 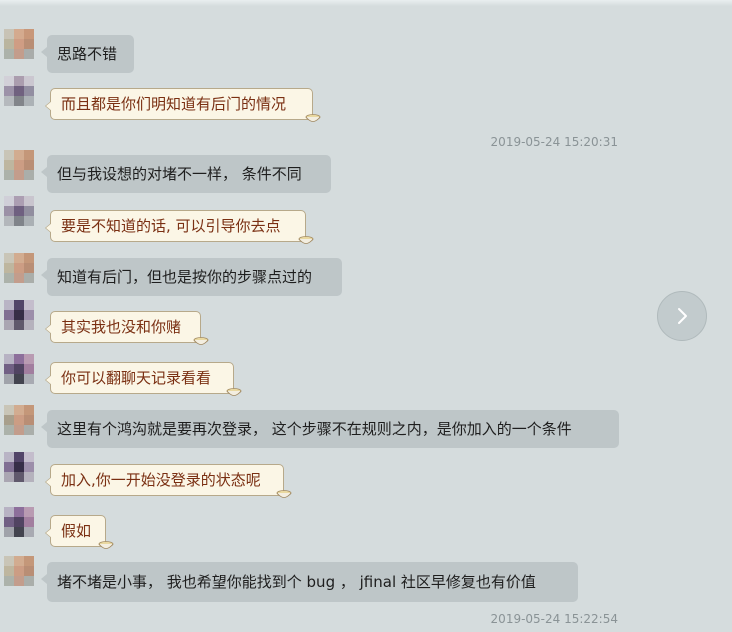 I want to click on next-page-button, so click(x=682, y=316).